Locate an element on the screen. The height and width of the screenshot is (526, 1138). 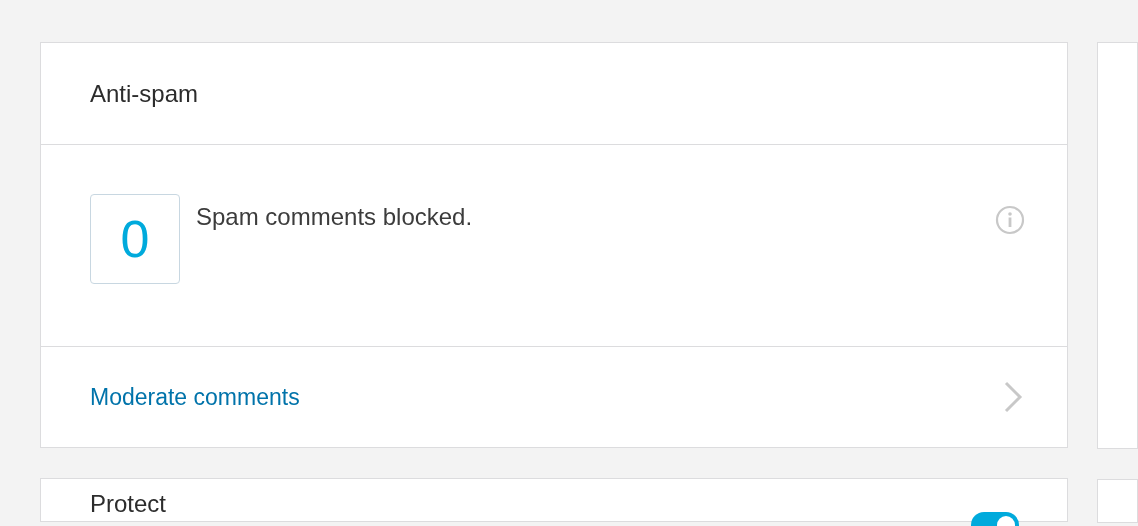
stat-count: 0 is located at coordinates (135, 239).